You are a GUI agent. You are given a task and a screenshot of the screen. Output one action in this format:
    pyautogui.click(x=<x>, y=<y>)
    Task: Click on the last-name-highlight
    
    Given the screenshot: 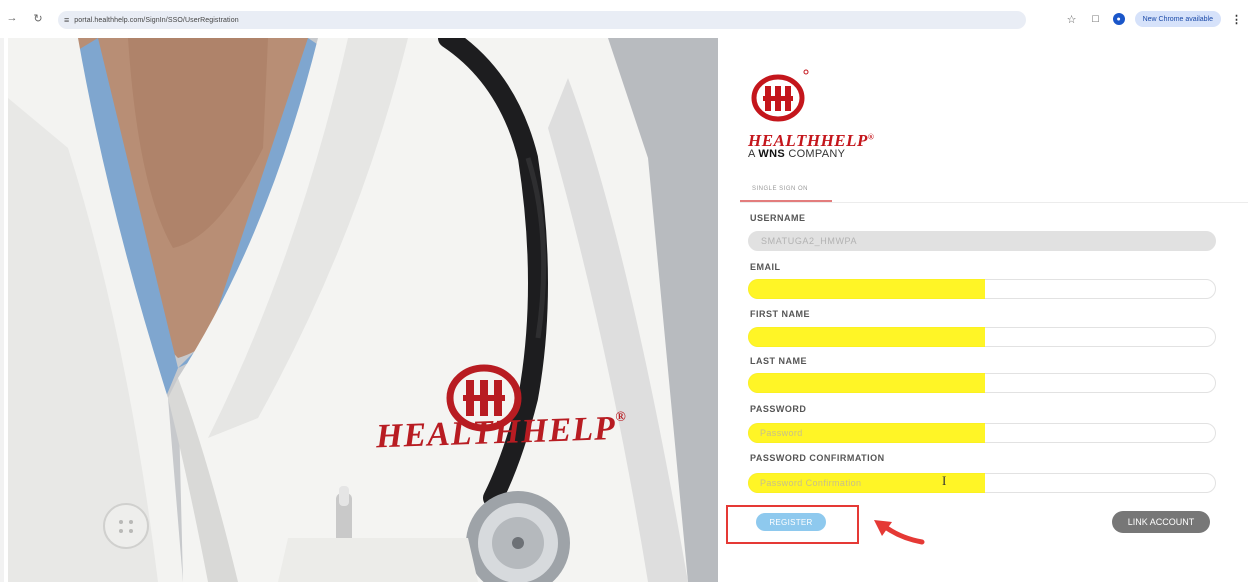 What is the action you would take?
    pyautogui.click(x=866, y=383)
    